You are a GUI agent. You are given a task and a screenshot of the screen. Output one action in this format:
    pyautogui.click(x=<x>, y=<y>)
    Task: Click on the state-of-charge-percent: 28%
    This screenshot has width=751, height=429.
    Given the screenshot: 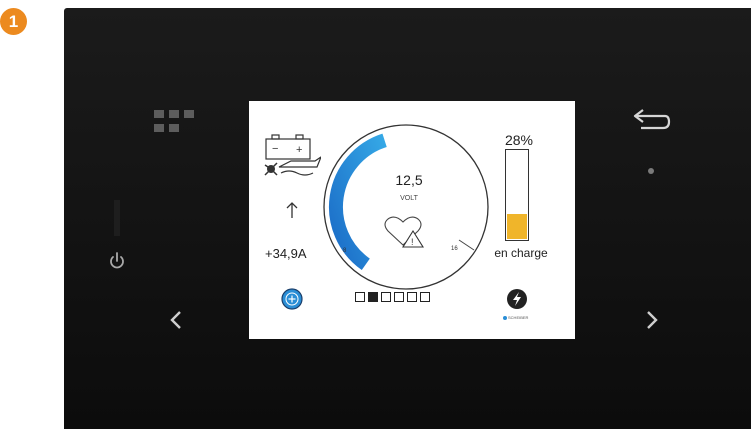 What is the action you would take?
    pyautogui.click(x=519, y=140)
    